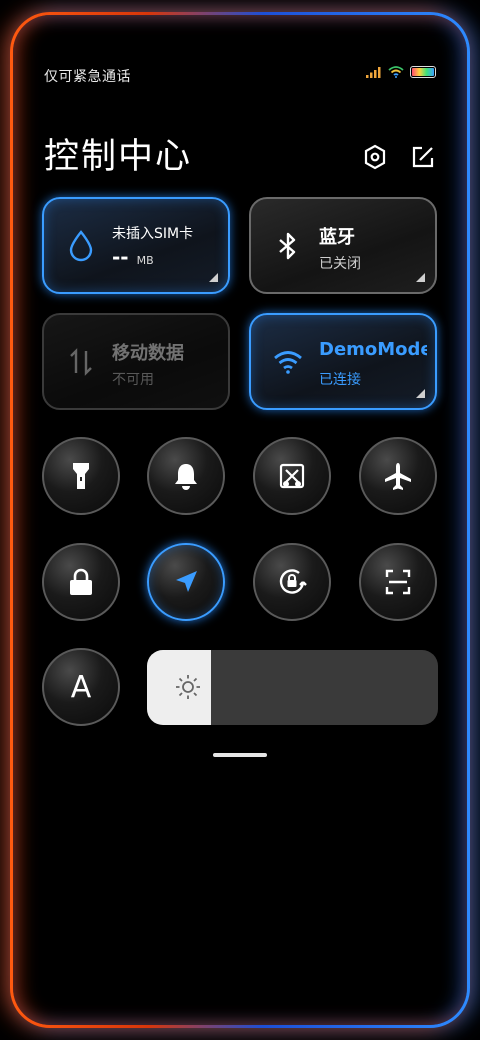  What do you see at coordinates (340, 264) in the screenshot?
I see `bluetooth-status: 已关闭` at bounding box center [340, 264].